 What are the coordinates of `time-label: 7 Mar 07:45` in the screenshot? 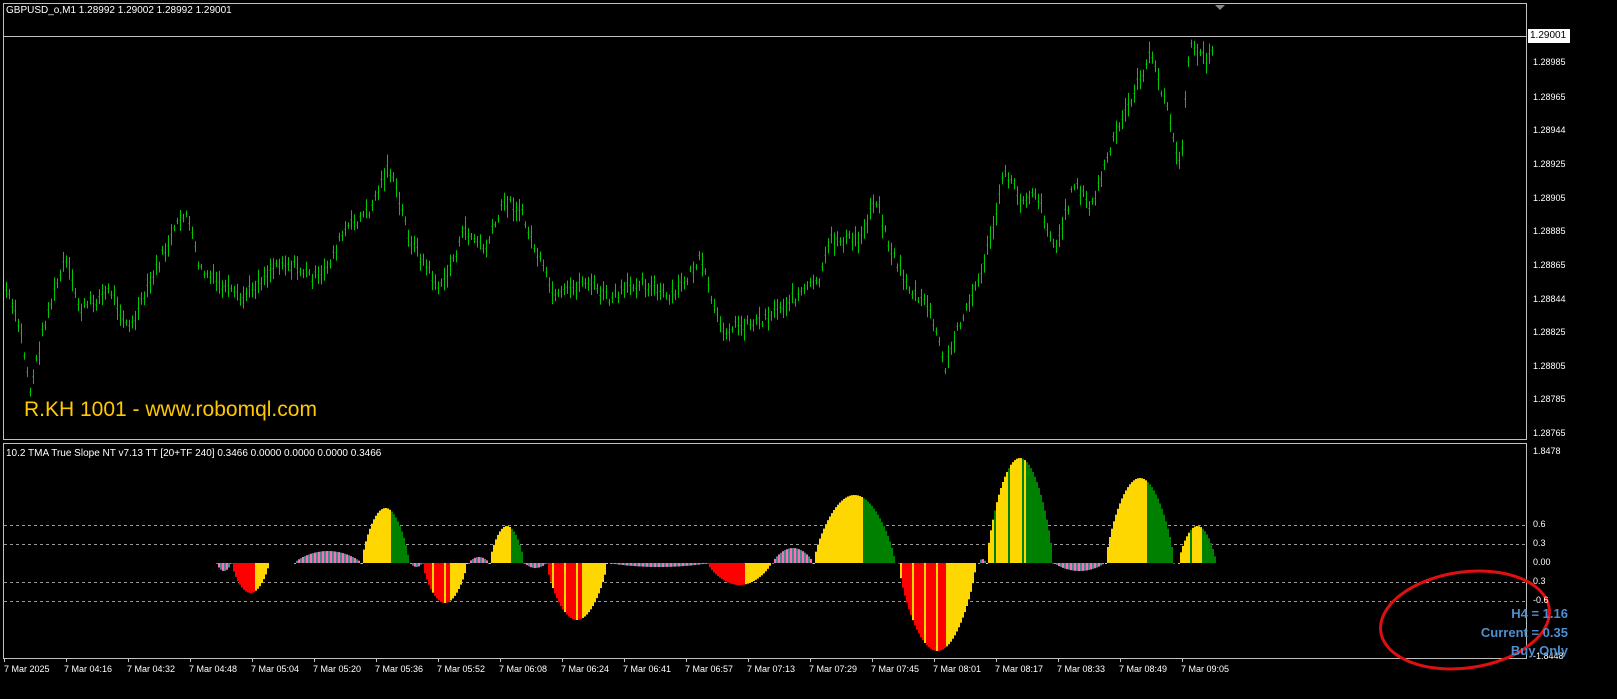 It's located at (895, 669).